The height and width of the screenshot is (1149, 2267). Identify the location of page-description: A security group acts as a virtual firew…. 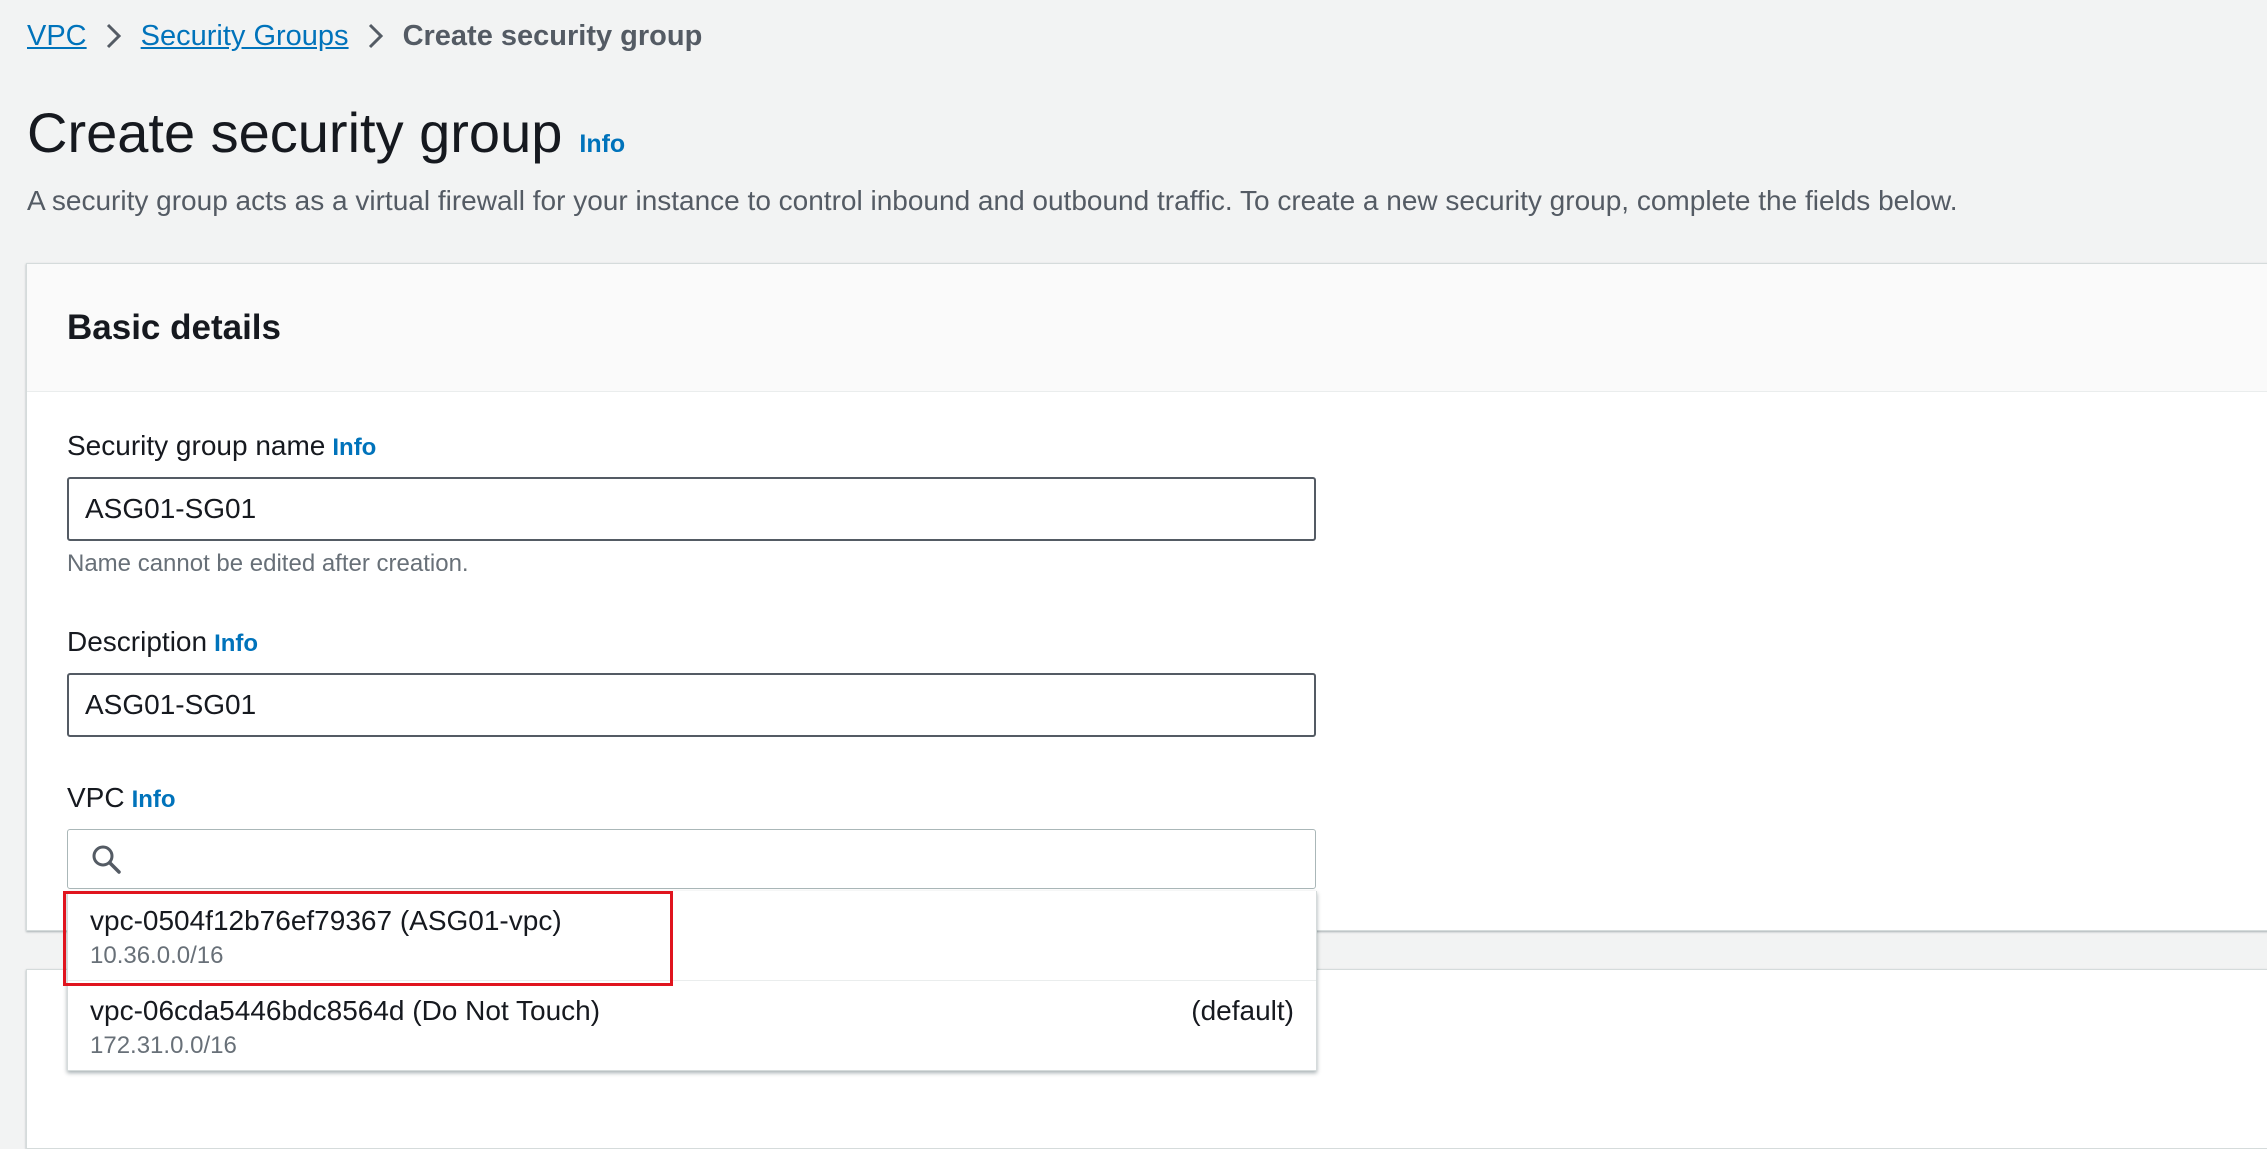
(992, 200).